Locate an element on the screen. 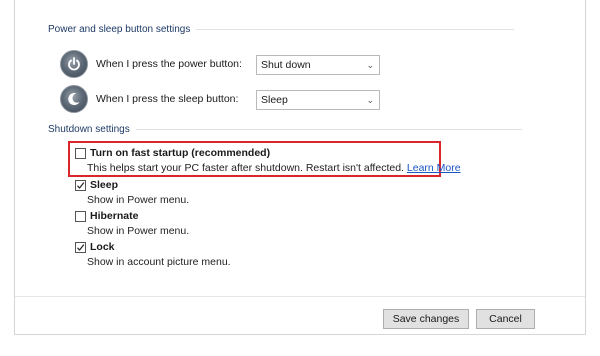 This screenshot has width=600, height=356. sleep-button-row: When I press the sleep button: is located at coordinates (153, 99).